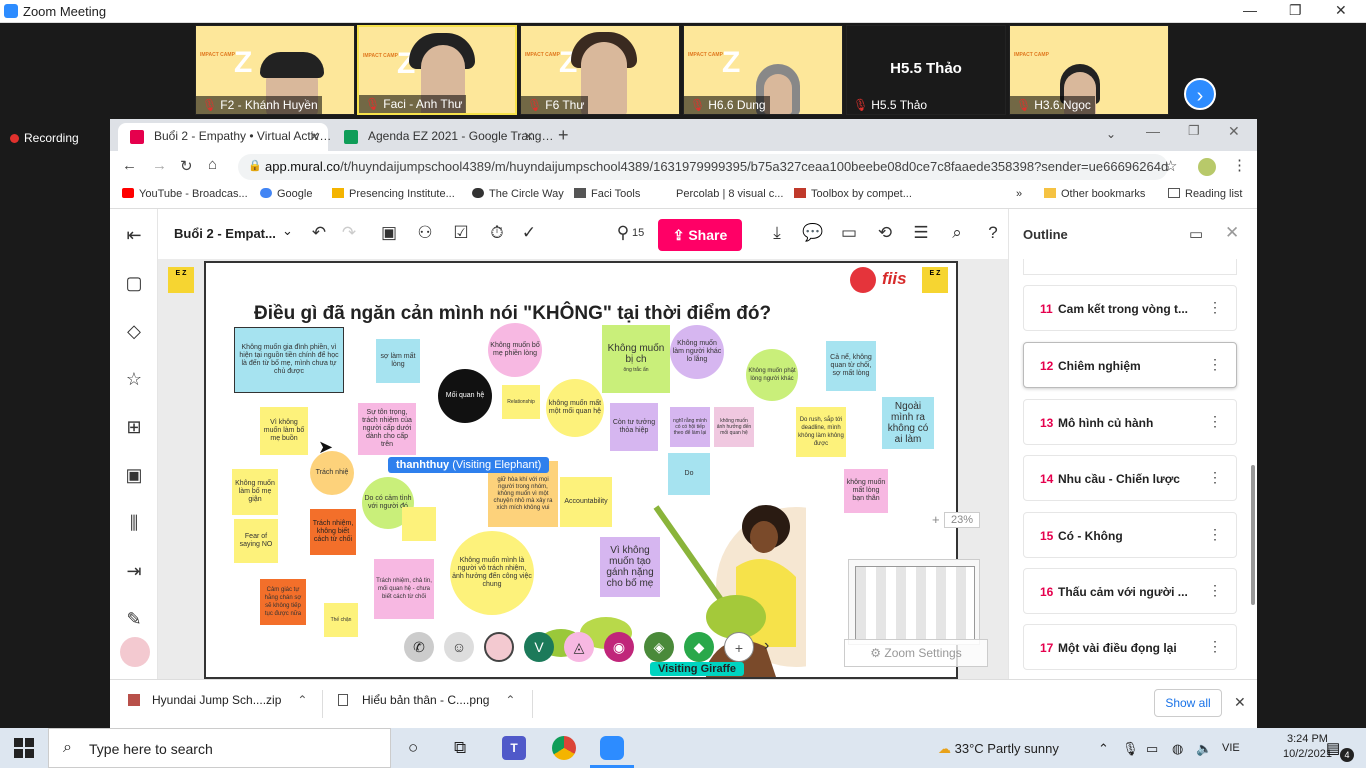 The height and width of the screenshot is (768, 1366). Describe the element at coordinates (1232, 233) in the screenshot. I see `close-icon: ✕` at that location.